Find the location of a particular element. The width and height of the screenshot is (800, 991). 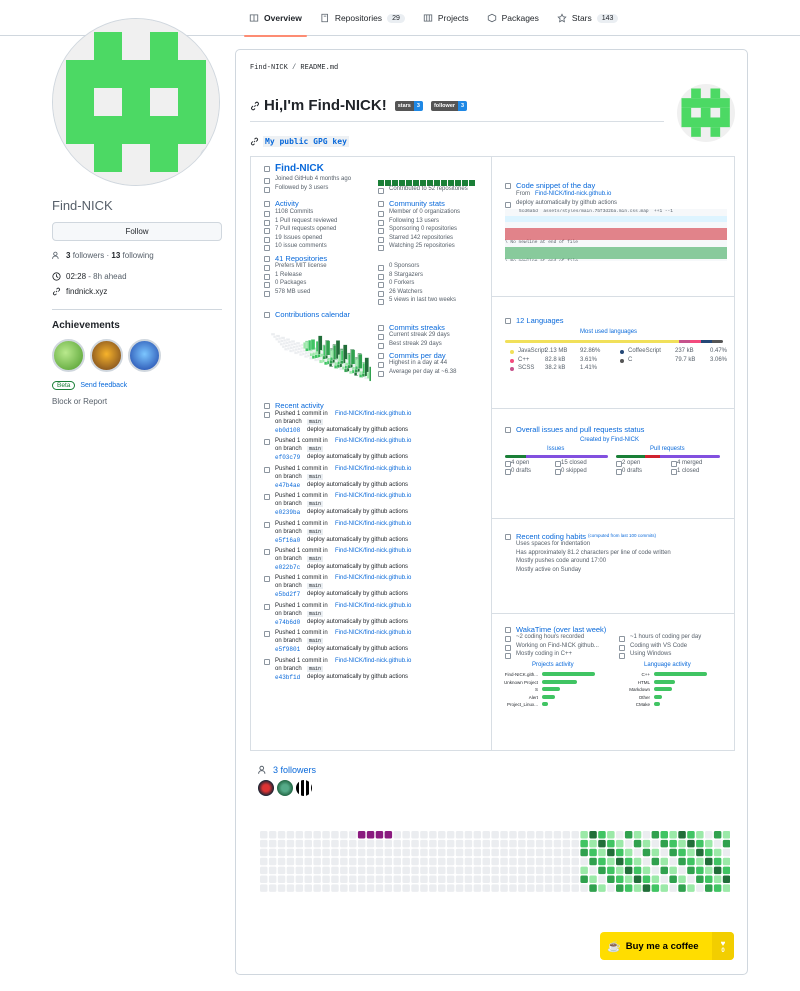

gpg-key-text: My public GPG key is located at coordinates (306, 141).